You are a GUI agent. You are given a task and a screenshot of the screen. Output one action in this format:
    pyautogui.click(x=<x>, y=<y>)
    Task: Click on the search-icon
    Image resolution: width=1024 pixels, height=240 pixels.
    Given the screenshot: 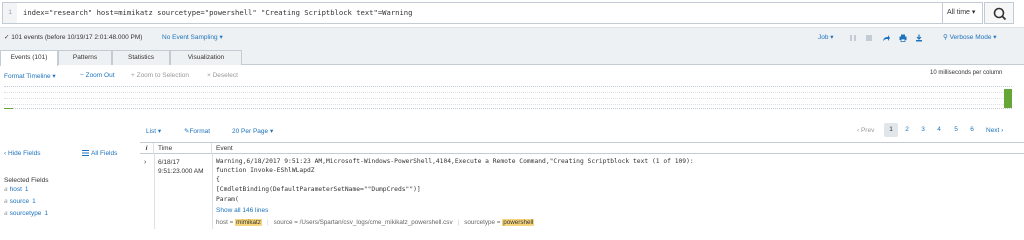 What is the action you would take?
    pyautogui.click(x=1000, y=14)
    